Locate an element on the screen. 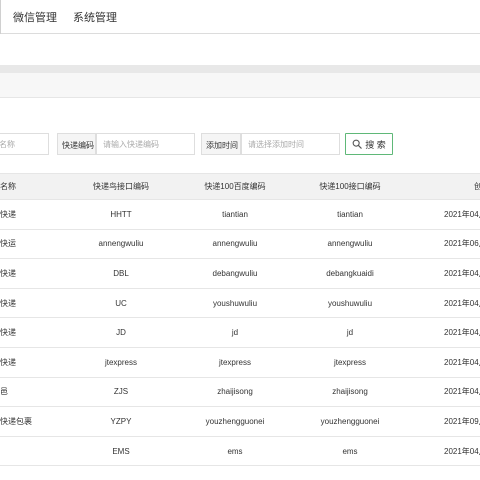  table-header: 名称 快递鸟接口编码 快递100百度编码 快递100接口编码 创 is located at coordinates (240, 186).